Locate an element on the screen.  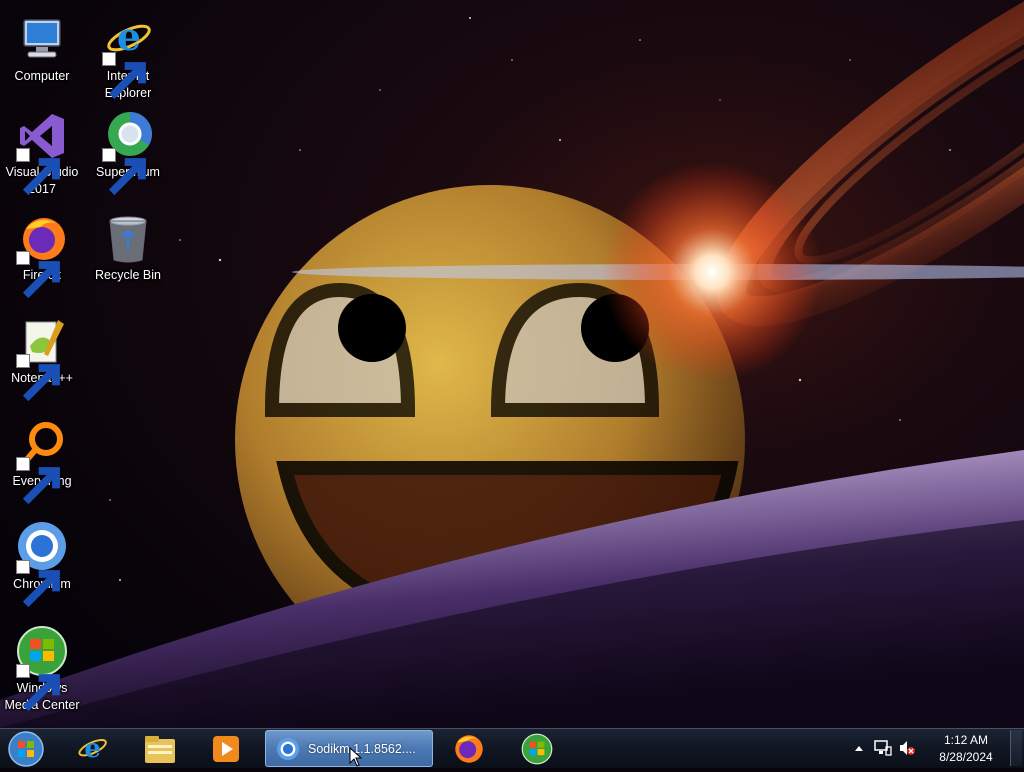
desktop-icon-recycle-bin: Recycle Bin is located at coordinates (128, 248).